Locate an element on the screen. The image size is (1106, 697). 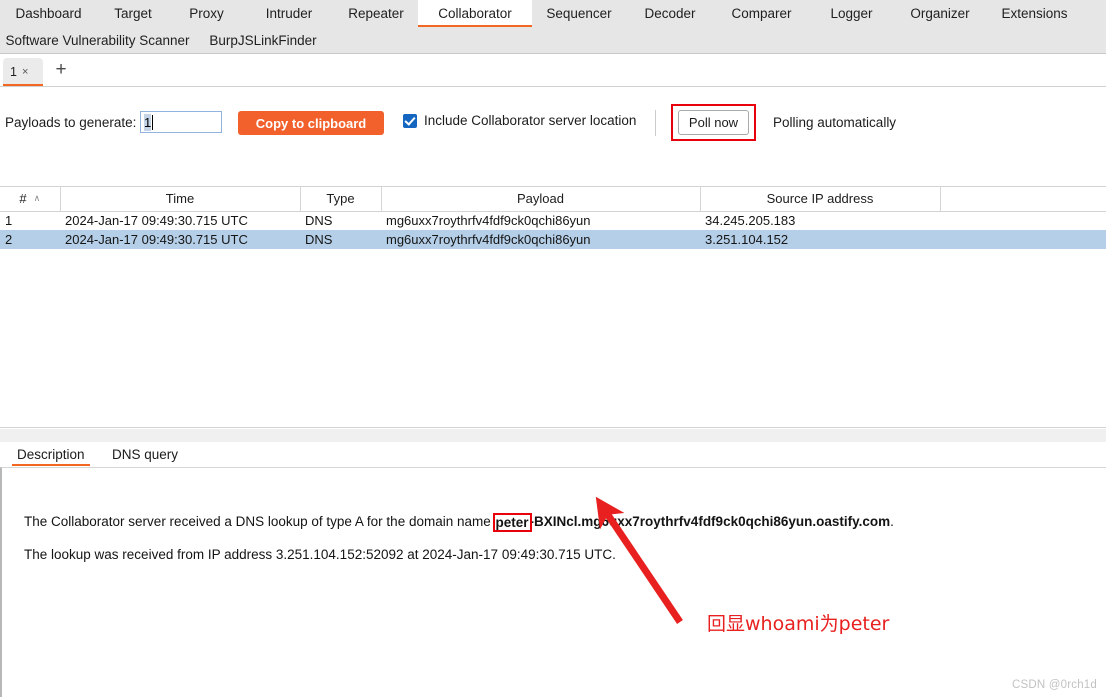
cell-source-ip: 34.245.205.183 is located at coordinates (750, 221).